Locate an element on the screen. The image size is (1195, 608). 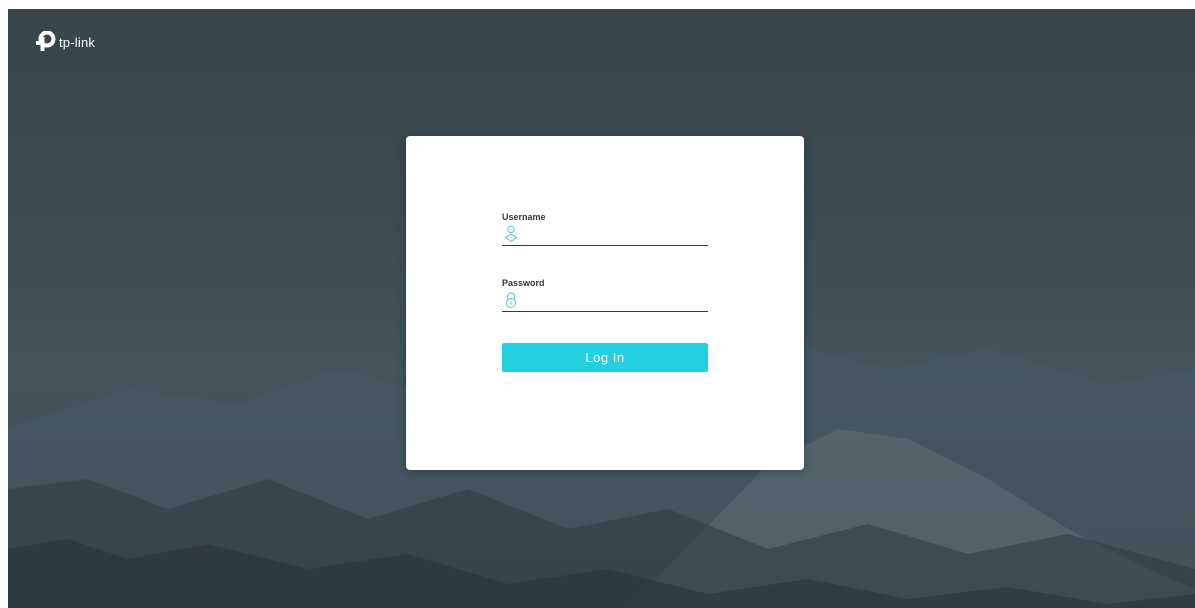
brand-name: tp-link is located at coordinates (77, 42).